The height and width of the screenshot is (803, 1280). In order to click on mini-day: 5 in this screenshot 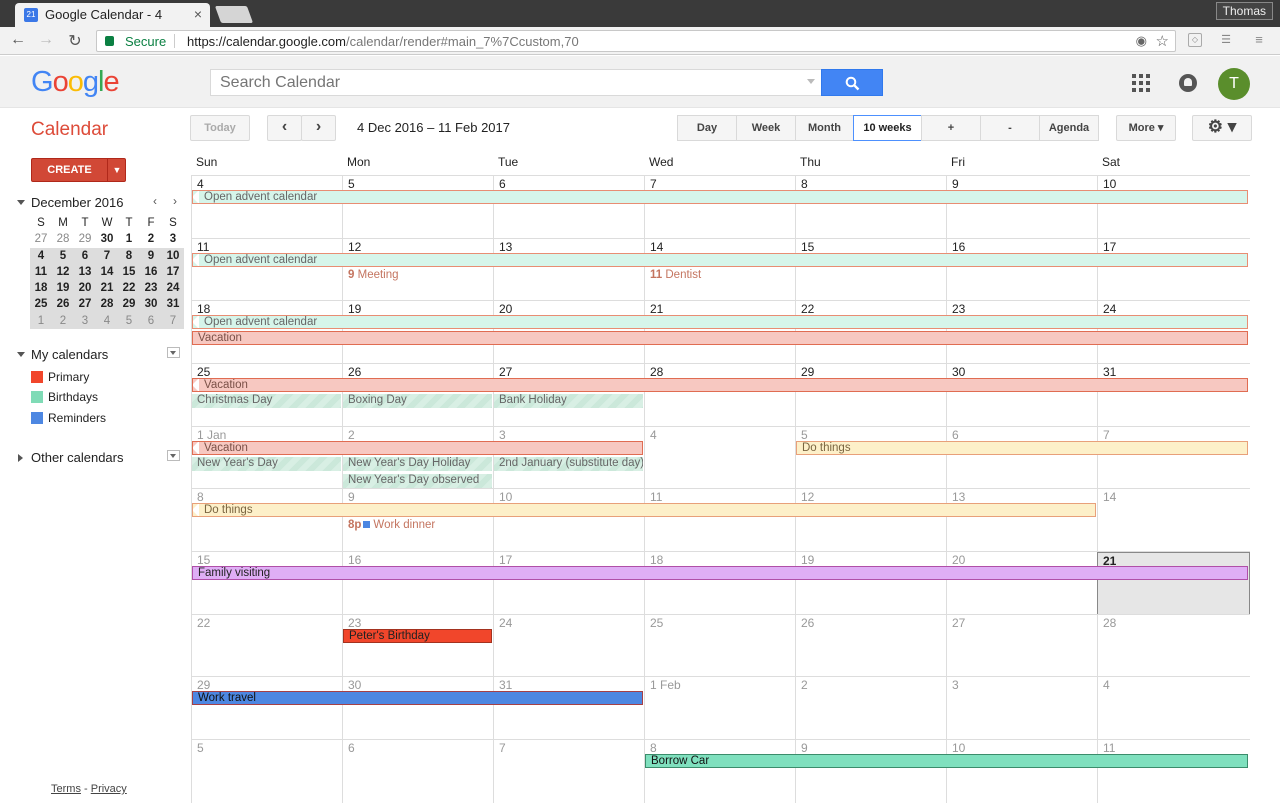, I will do `click(63, 256)`.